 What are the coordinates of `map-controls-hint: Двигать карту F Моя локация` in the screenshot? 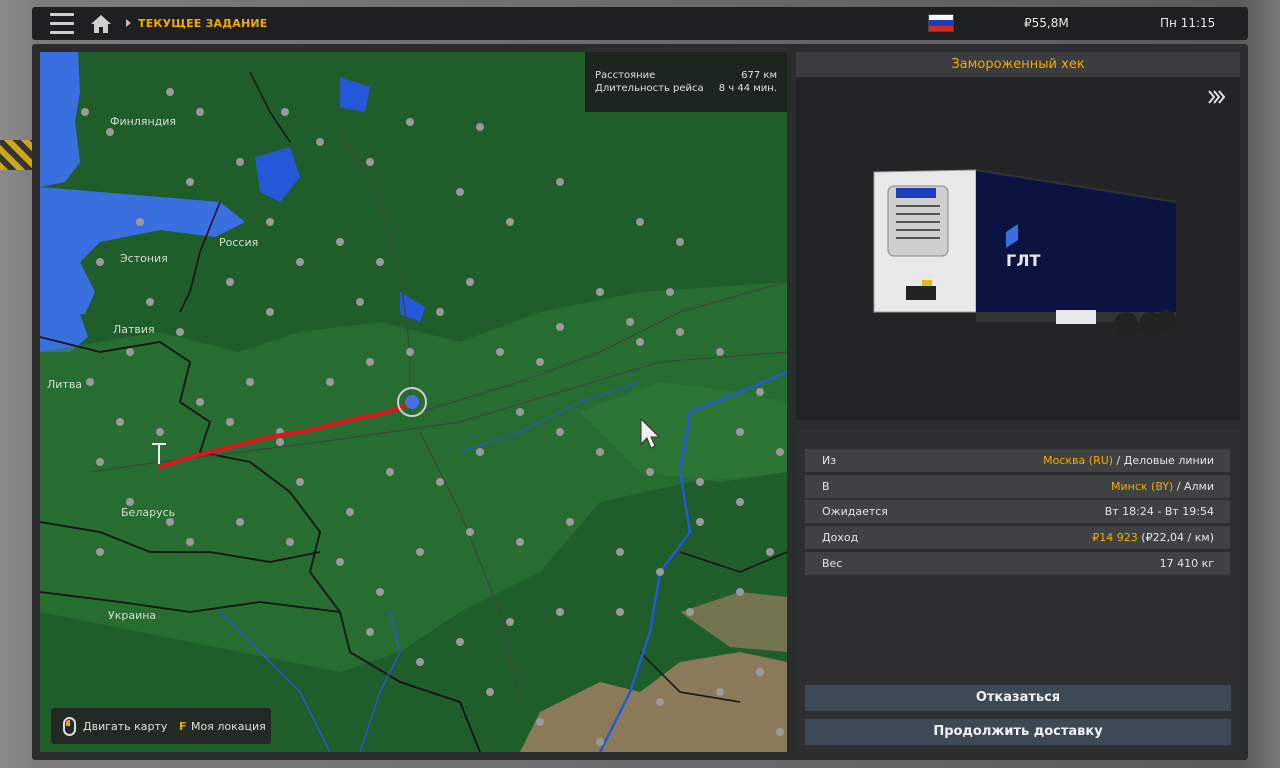 It's located at (161, 726).